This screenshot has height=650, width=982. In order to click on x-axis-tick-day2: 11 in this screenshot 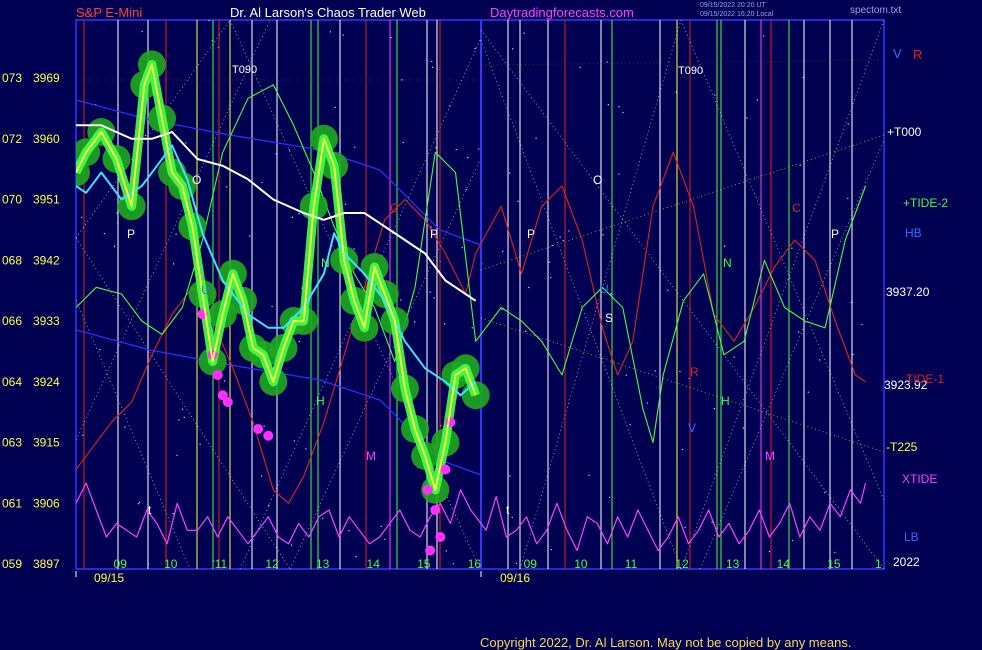, I will do `click(631, 564)`.